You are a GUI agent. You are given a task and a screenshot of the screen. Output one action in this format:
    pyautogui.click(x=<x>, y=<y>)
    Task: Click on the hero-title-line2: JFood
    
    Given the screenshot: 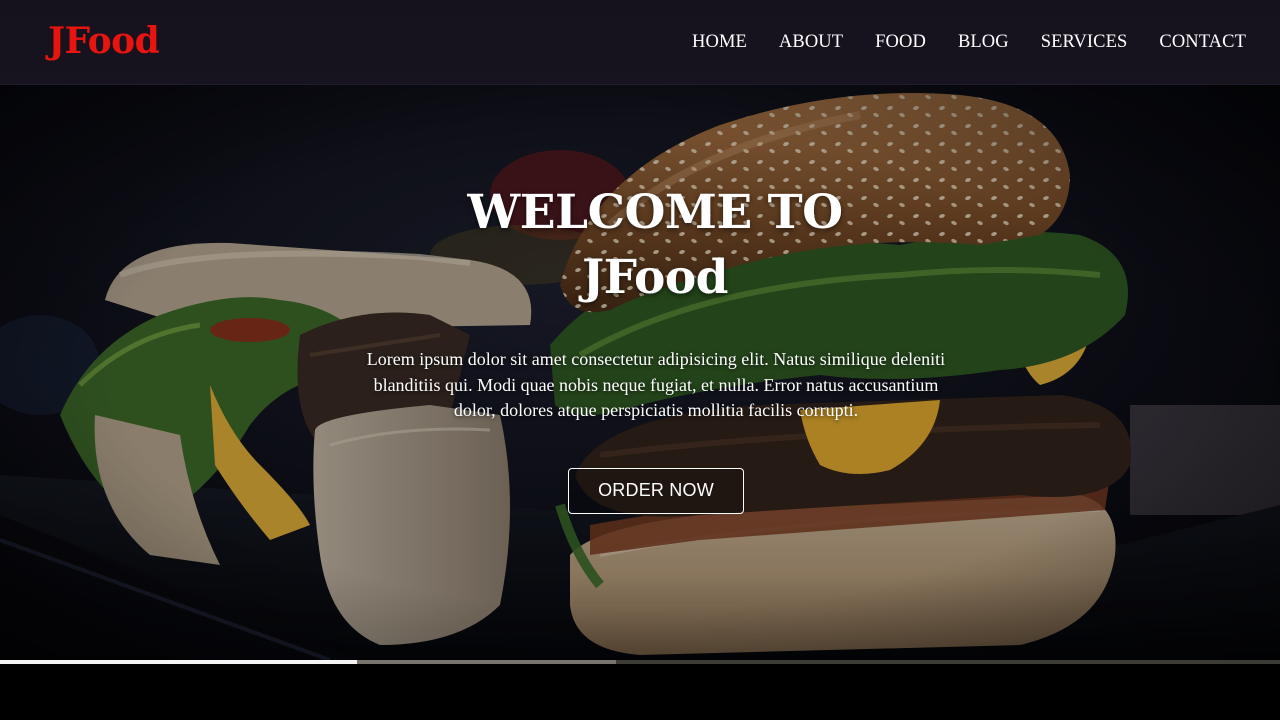 What is the action you would take?
    pyautogui.click(x=655, y=277)
    